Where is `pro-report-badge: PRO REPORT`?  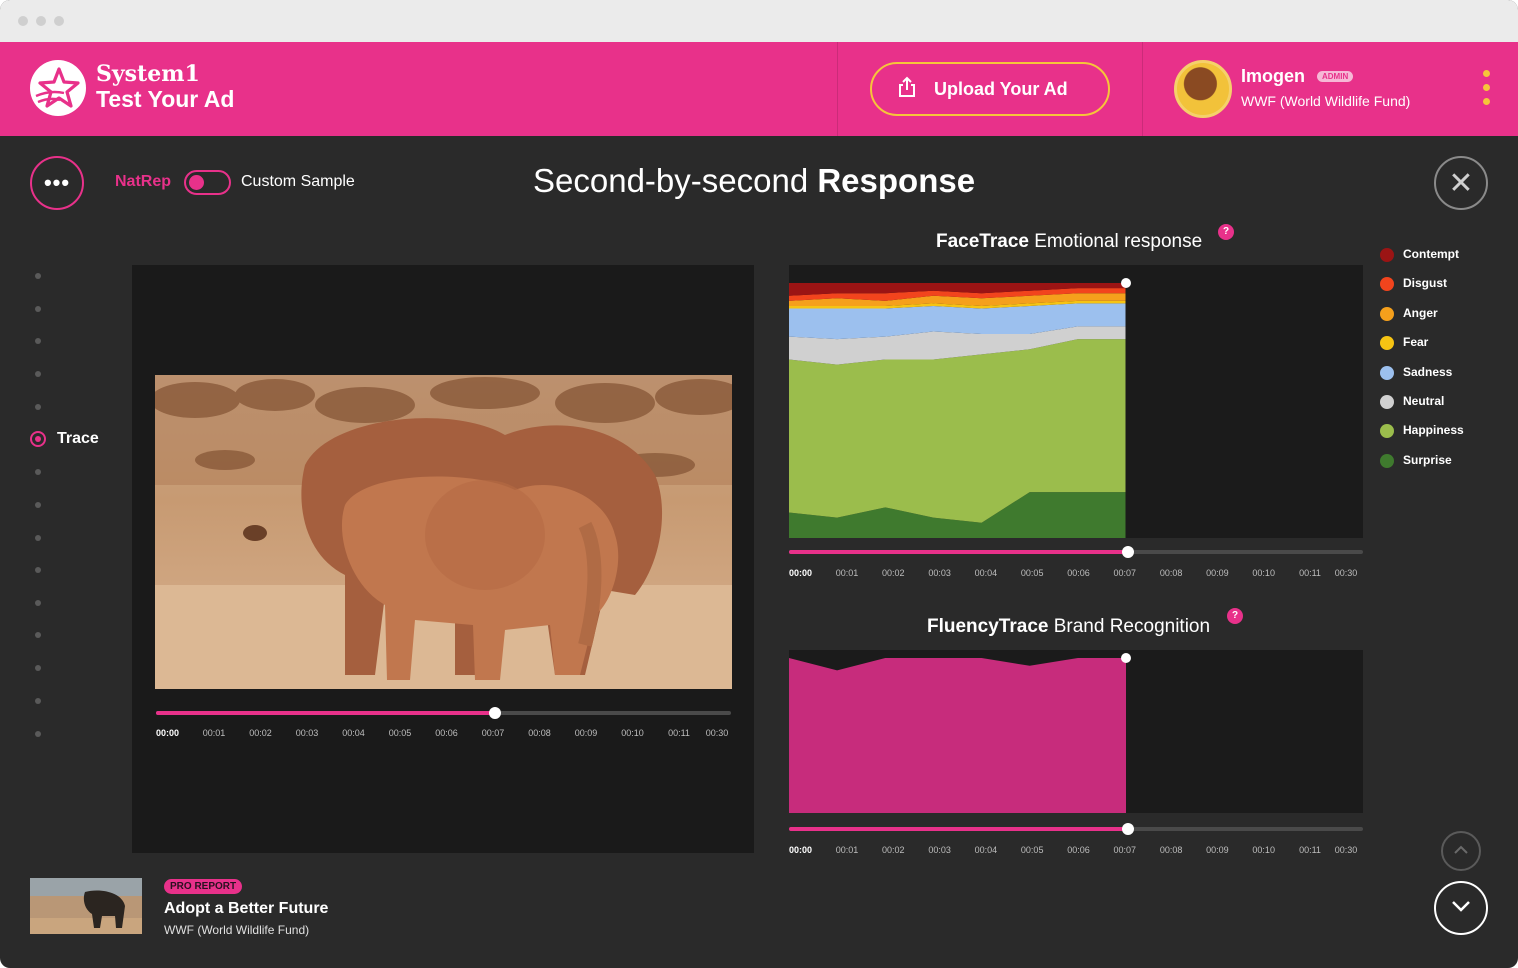 pro-report-badge: PRO REPORT is located at coordinates (203, 886).